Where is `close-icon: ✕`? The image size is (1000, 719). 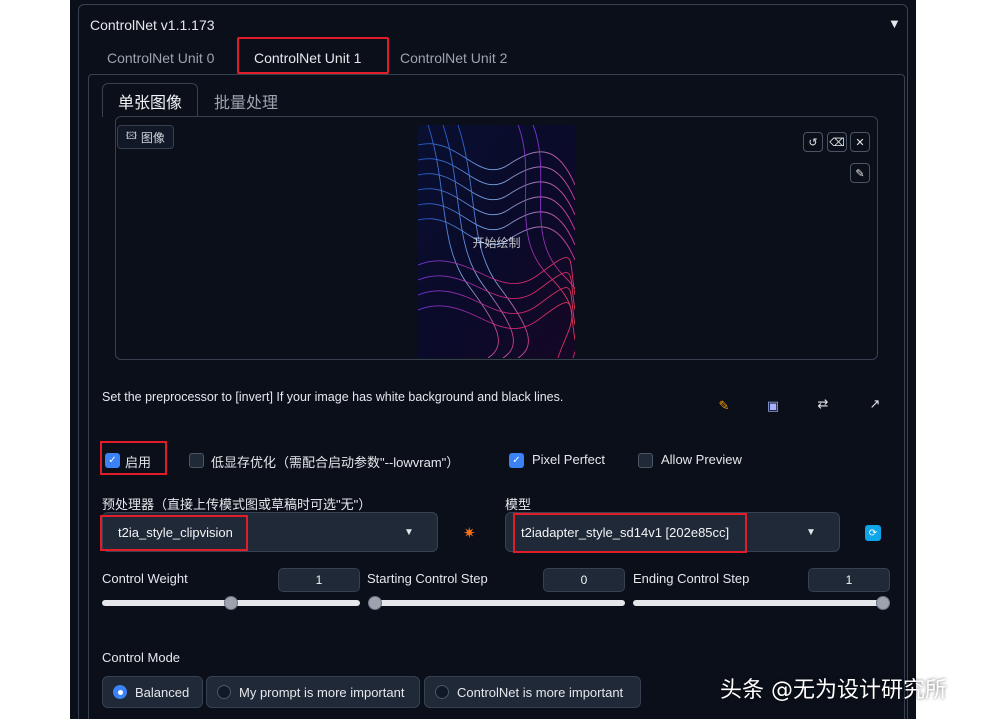
close-icon: ✕ is located at coordinates (860, 142).